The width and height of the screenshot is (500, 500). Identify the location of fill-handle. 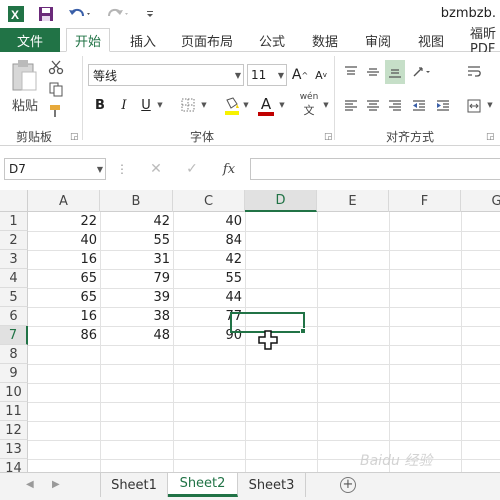
(303, 331).